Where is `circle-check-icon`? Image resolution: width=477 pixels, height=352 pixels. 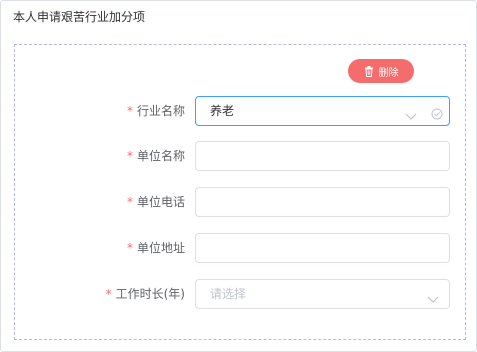 circle-check-icon is located at coordinates (437, 114).